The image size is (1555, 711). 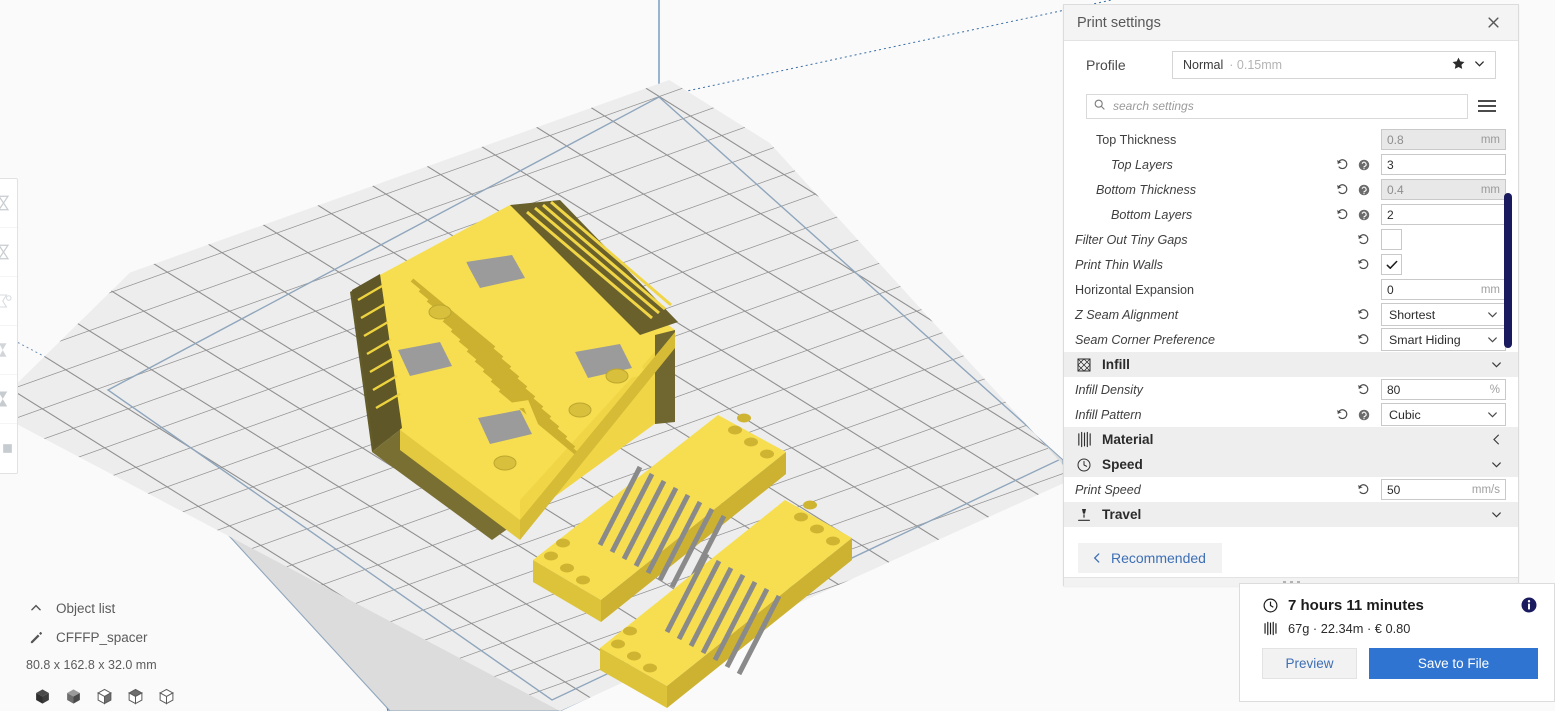 What do you see at coordinates (1493, 23) in the screenshot?
I see `close-icon` at bounding box center [1493, 23].